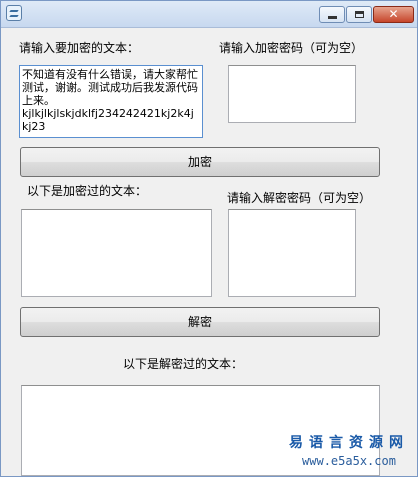 The height and width of the screenshot is (477, 418). What do you see at coordinates (200, 162) in the screenshot?
I see `encrypt-button: 加密` at bounding box center [200, 162].